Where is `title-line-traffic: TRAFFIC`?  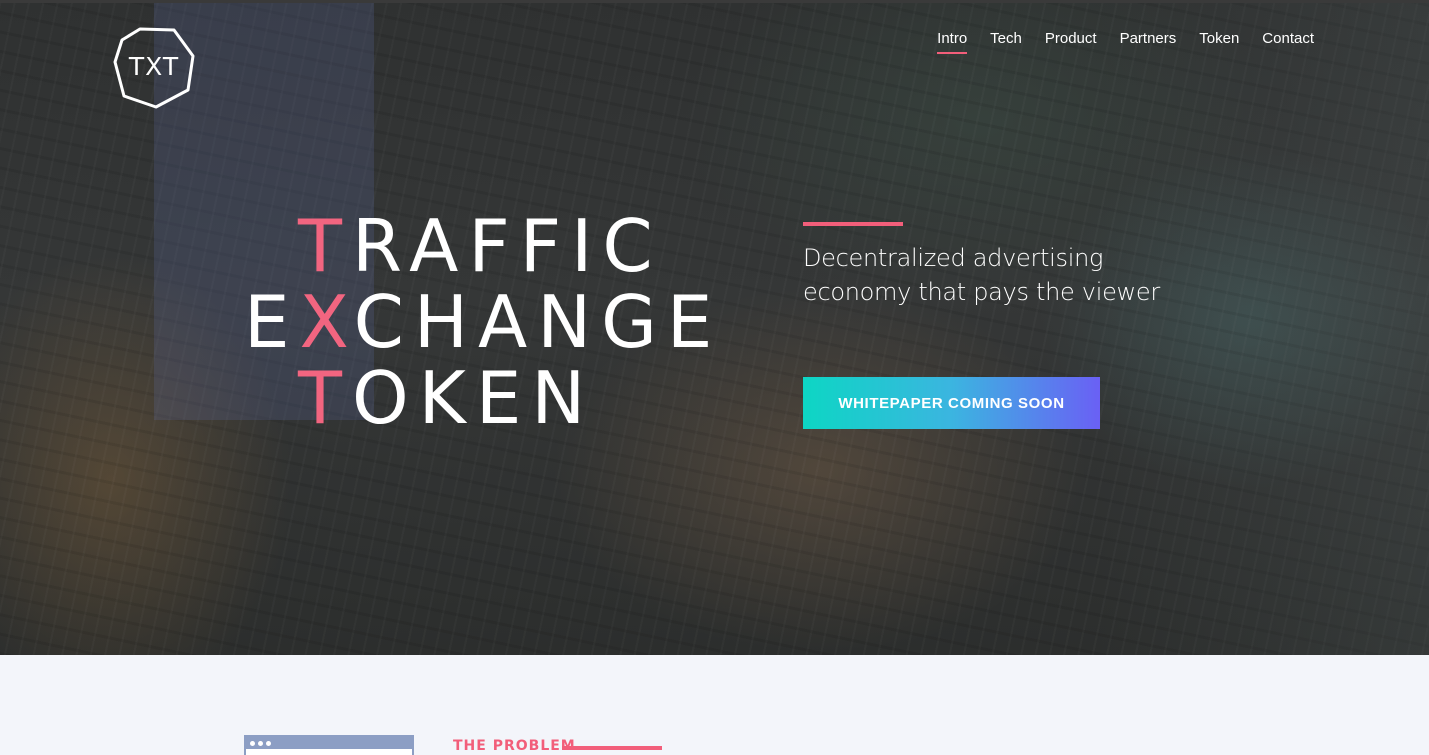
title-line-traffic: TRAFFIC is located at coordinates (483, 246).